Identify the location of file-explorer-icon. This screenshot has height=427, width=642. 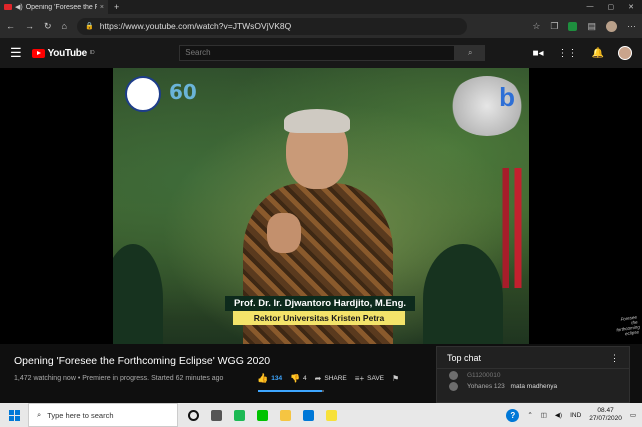
(285, 415).